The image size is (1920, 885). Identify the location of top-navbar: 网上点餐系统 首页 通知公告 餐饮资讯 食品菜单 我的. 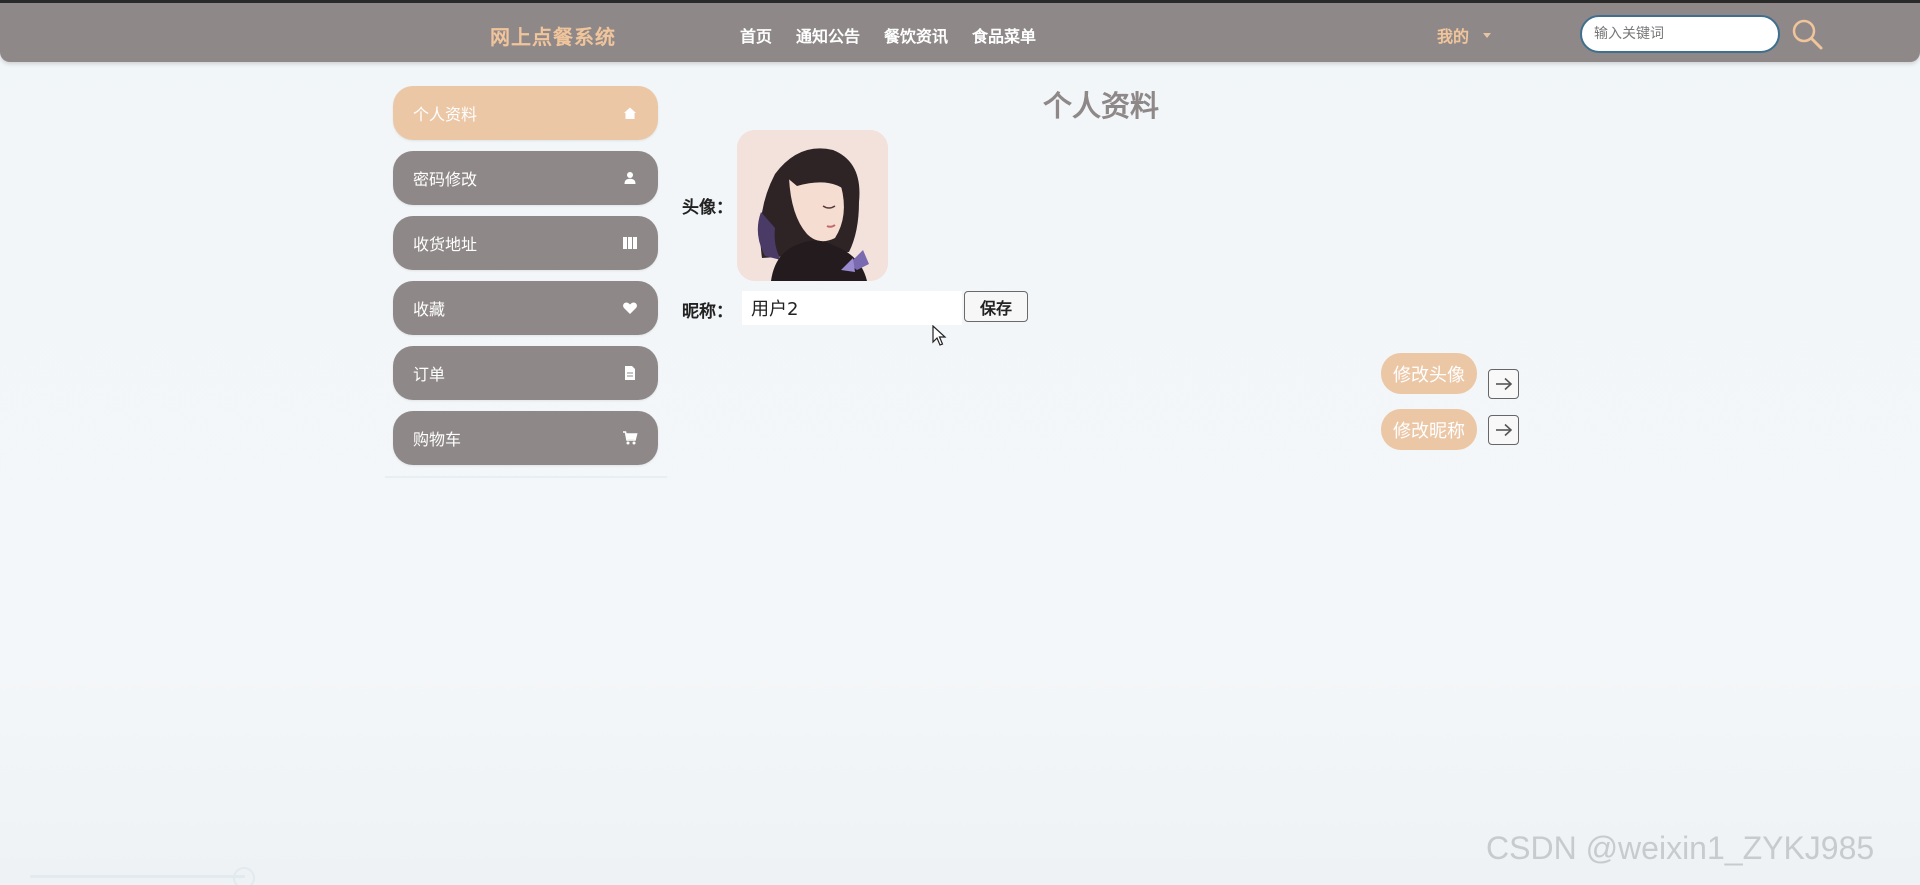
(960, 31).